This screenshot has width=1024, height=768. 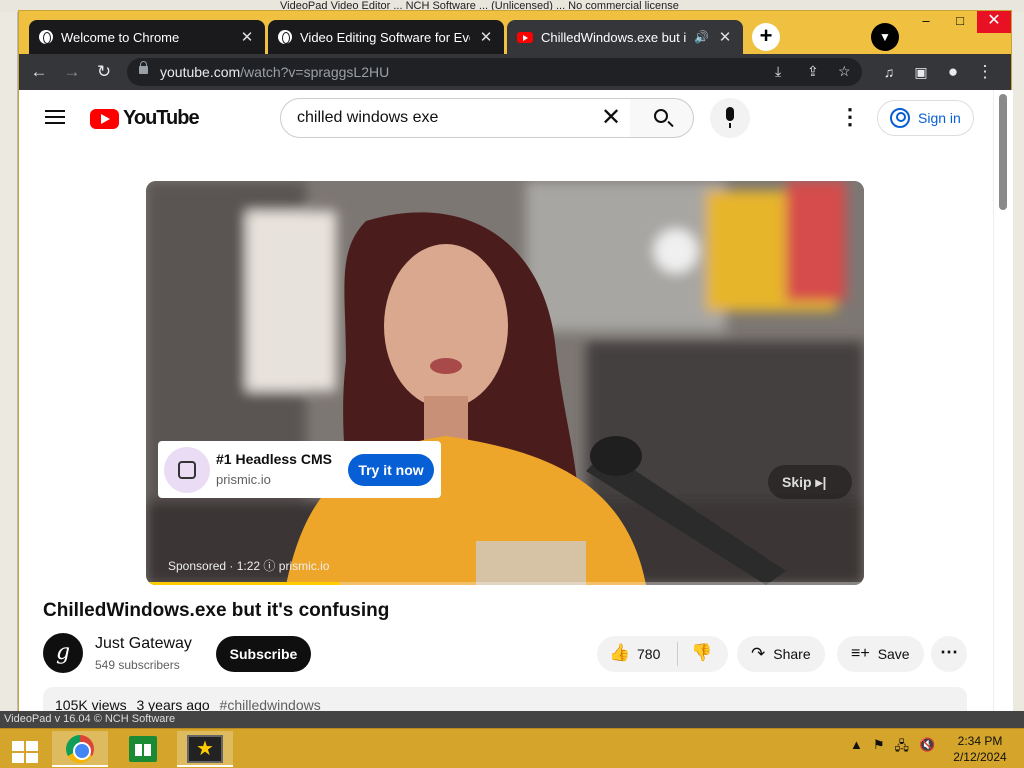 I want to click on taskbar-videopad: ★, so click(x=205, y=749).